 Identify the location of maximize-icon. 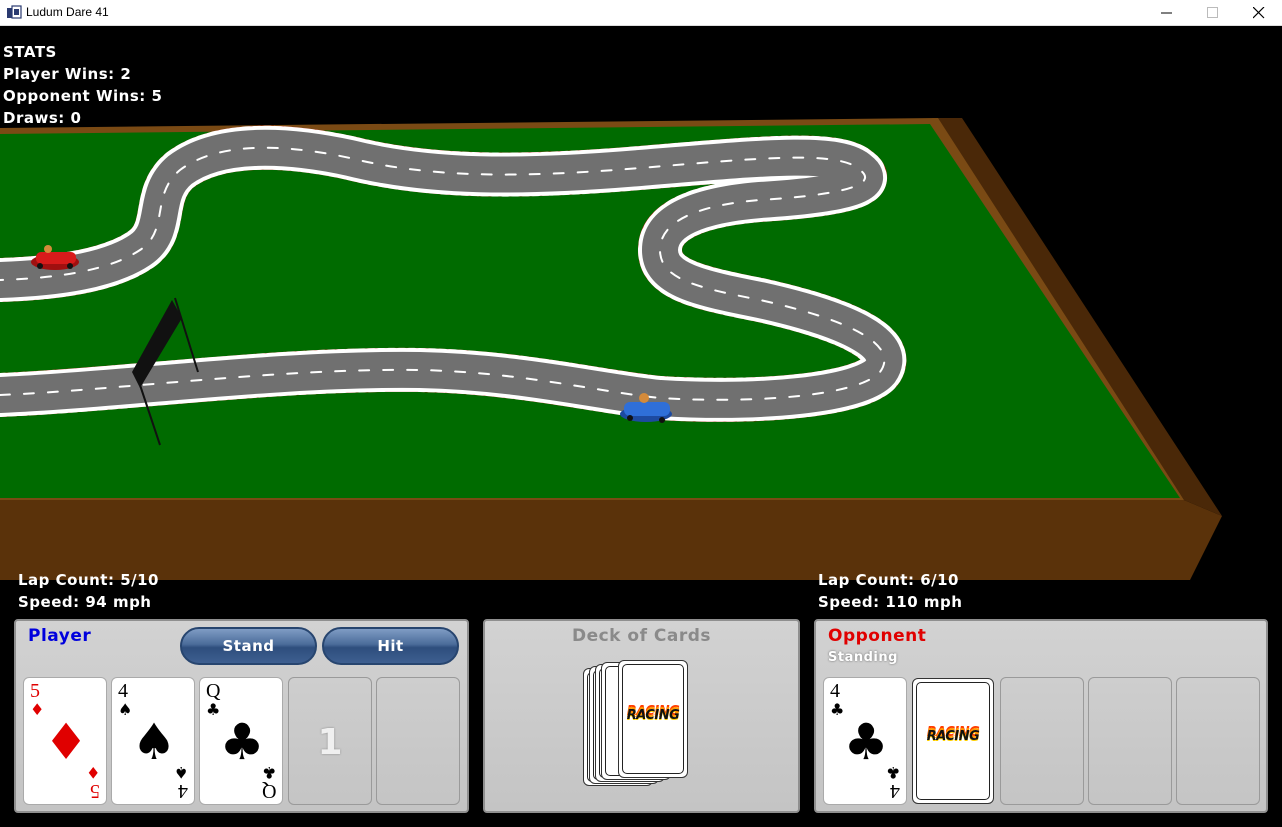
(1212, 12).